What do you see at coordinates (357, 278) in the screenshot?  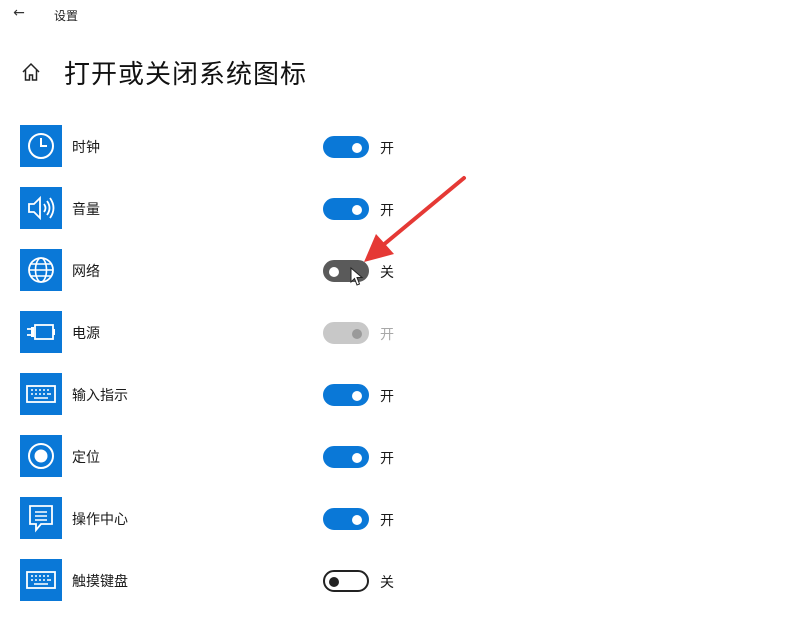 I see `mouse-cursor-icon` at bounding box center [357, 278].